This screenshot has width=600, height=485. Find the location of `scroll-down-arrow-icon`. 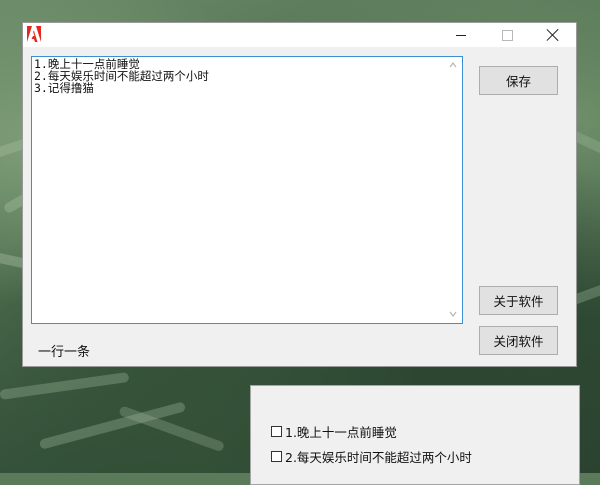

scroll-down-arrow-icon is located at coordinates (453, 314).